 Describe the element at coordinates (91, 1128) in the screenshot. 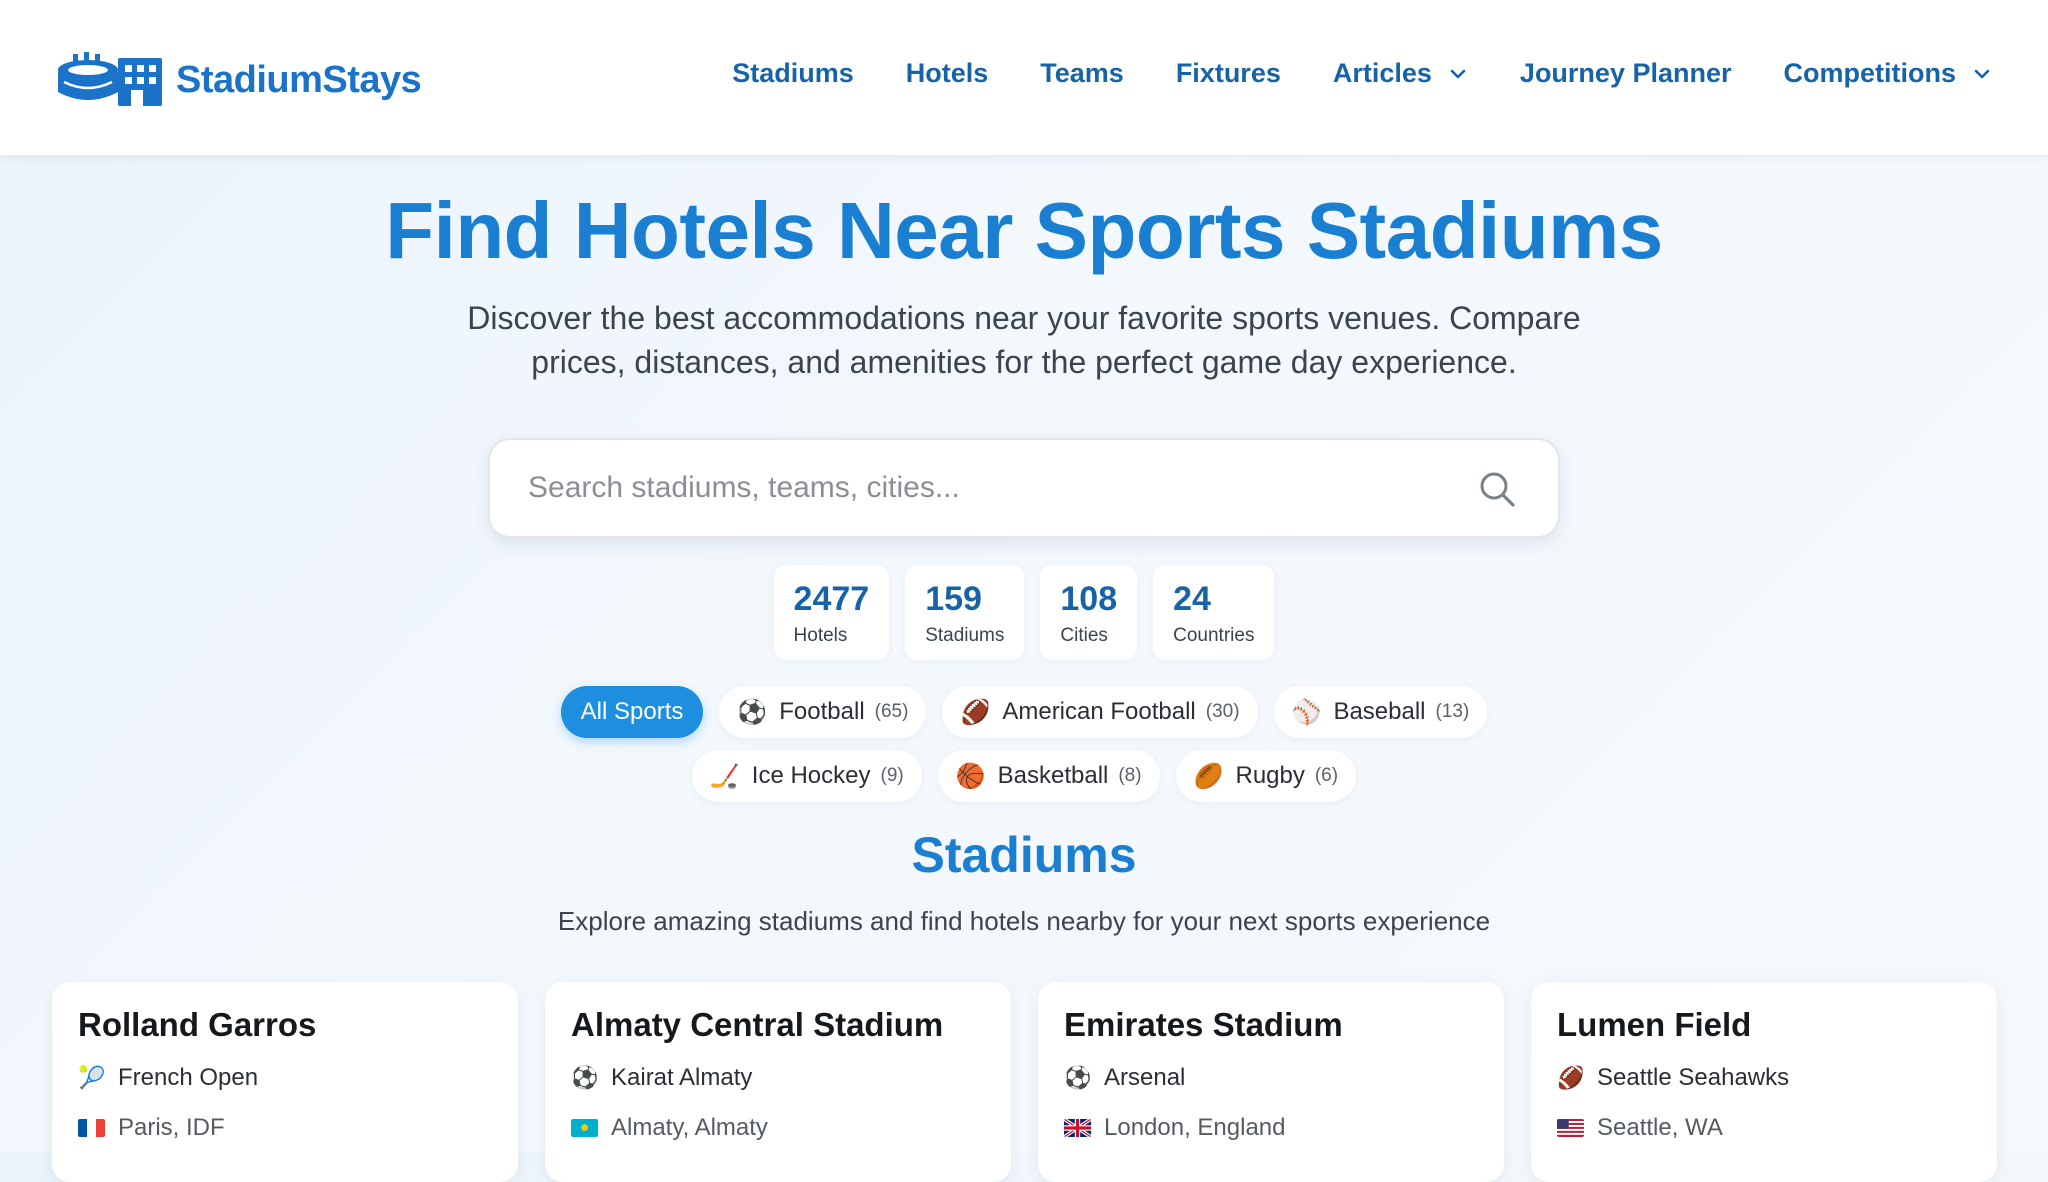

I see `france-flag-icon` at that location.